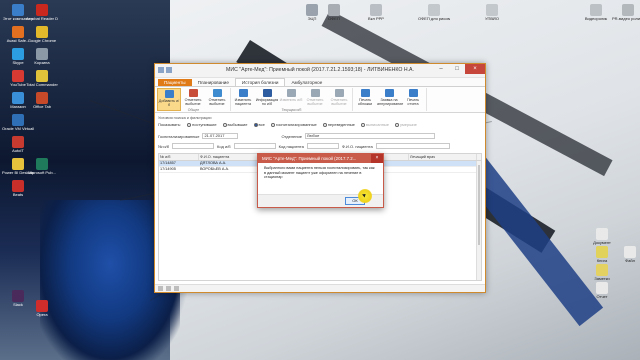 This screenshot has width=640, height=360. What do you see at coordinates (168, 163) in the screenshot?
I see `cell-nb: 17/14857` at bounding box center [168, 163].